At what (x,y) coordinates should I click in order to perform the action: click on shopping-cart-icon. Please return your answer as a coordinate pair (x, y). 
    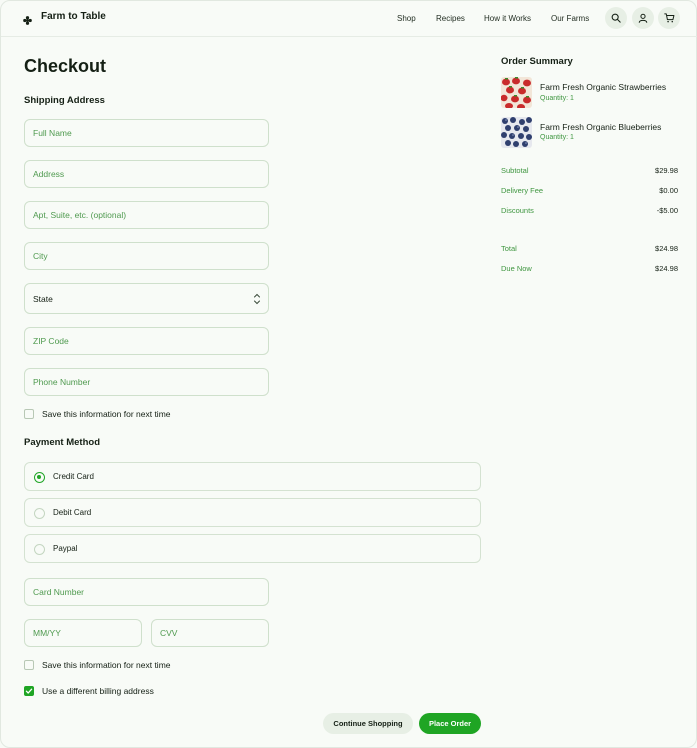
    Looking at the image, I should click on (668, 18).